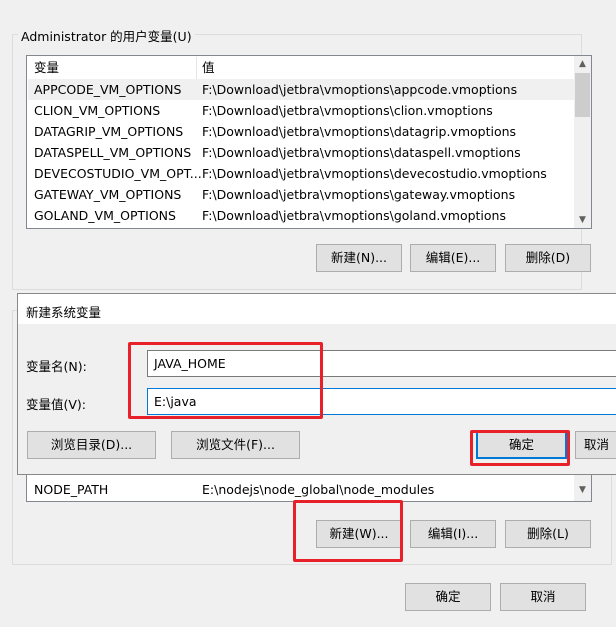  Describe the element at coordinates (520, 448) in the screenshot. I see `highlight-ok-button` at that location.